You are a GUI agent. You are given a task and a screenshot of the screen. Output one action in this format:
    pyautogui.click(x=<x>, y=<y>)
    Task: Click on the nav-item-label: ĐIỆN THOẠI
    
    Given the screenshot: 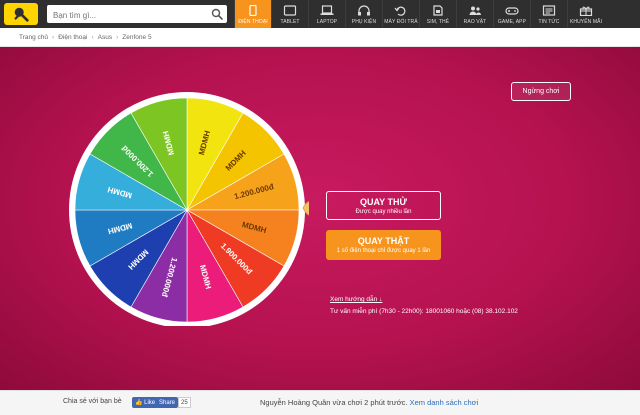 What is the action you would take?
    pyautogui.click(x=253, y=22)
    